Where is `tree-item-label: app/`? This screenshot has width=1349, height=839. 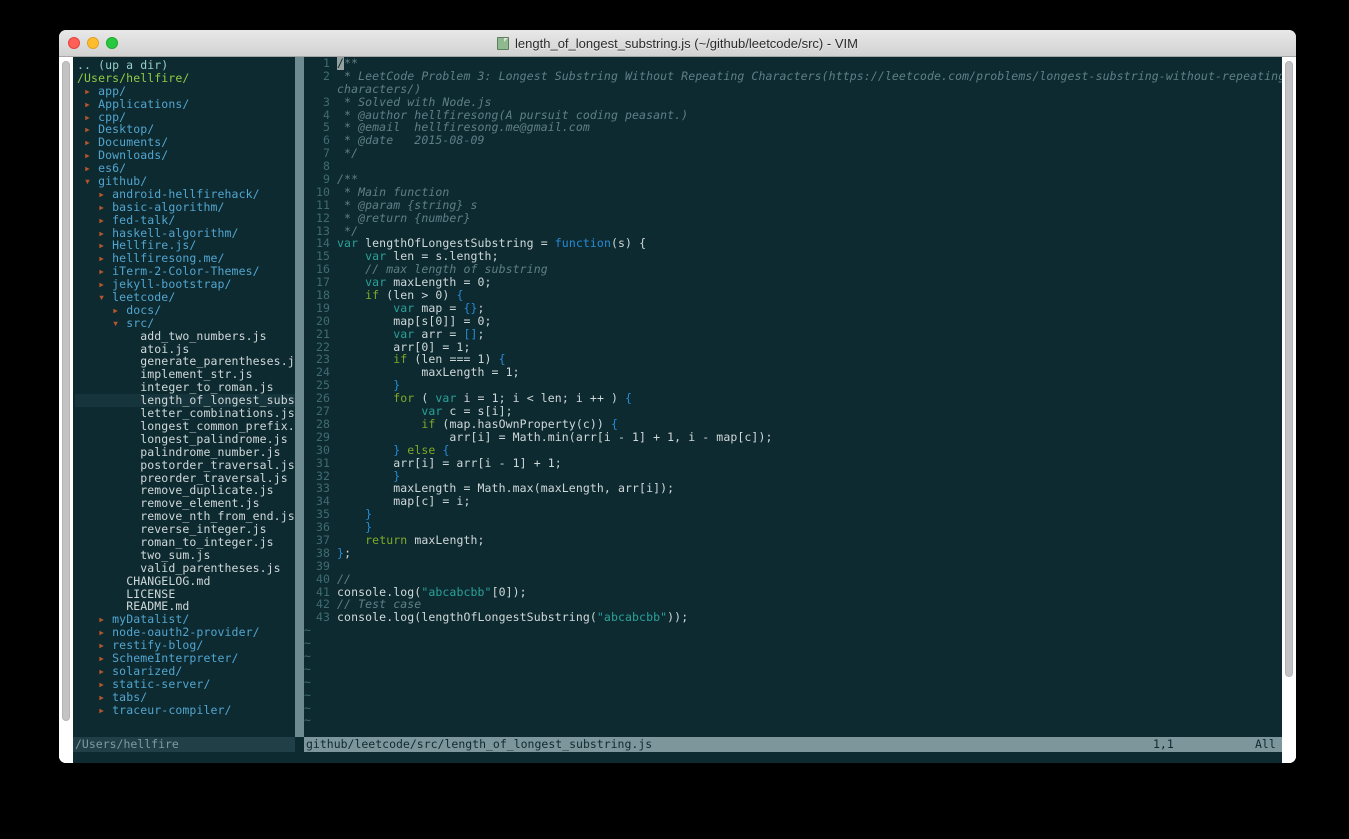
tree-item-label: app/ is located at coordinates (112, 90).